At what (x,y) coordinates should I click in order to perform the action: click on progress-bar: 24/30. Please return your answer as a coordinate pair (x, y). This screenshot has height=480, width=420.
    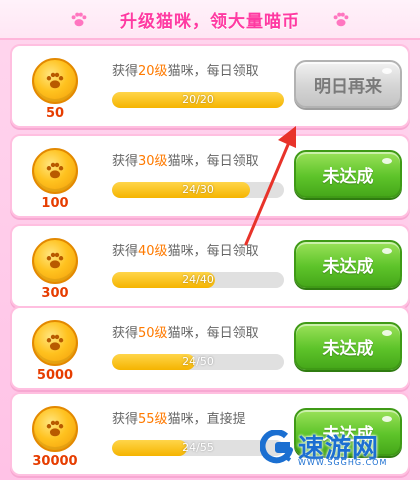
    Looking at the image, I should click on (198, 190).